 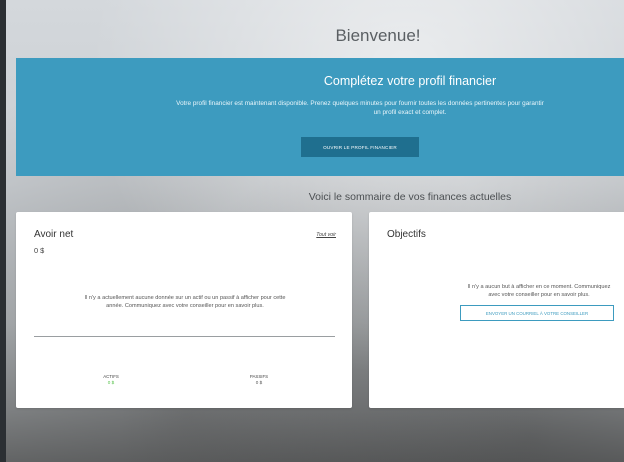 I want to click on banner-title: Complétez votre profil financier, so click(x=410, y=81).